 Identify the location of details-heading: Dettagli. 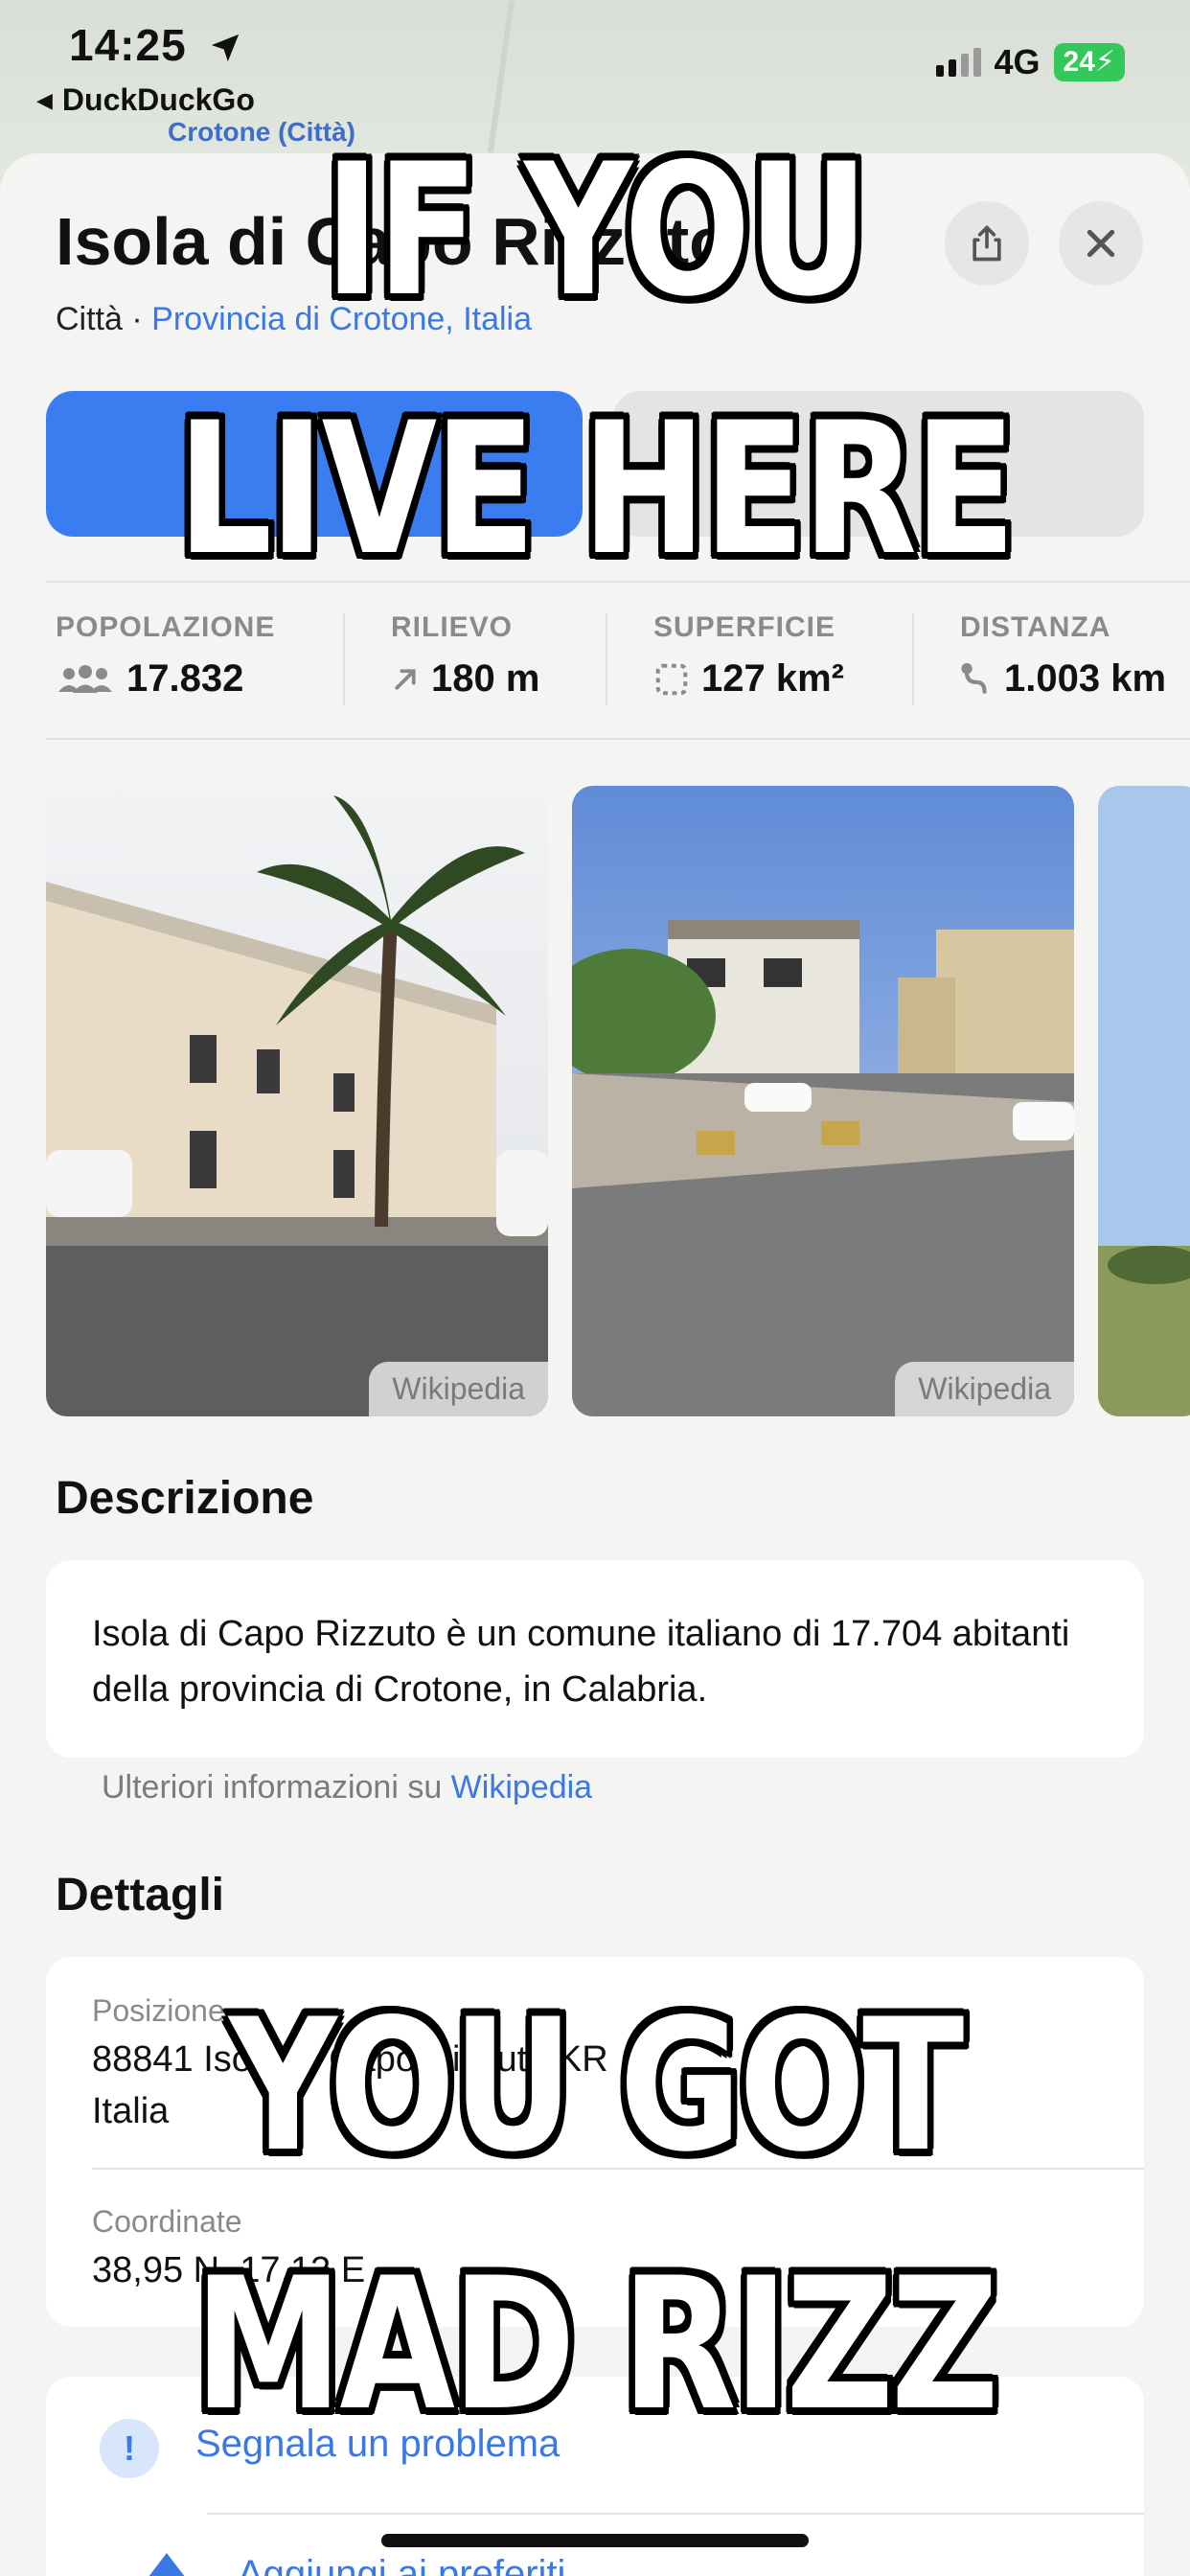
(140, 1895).